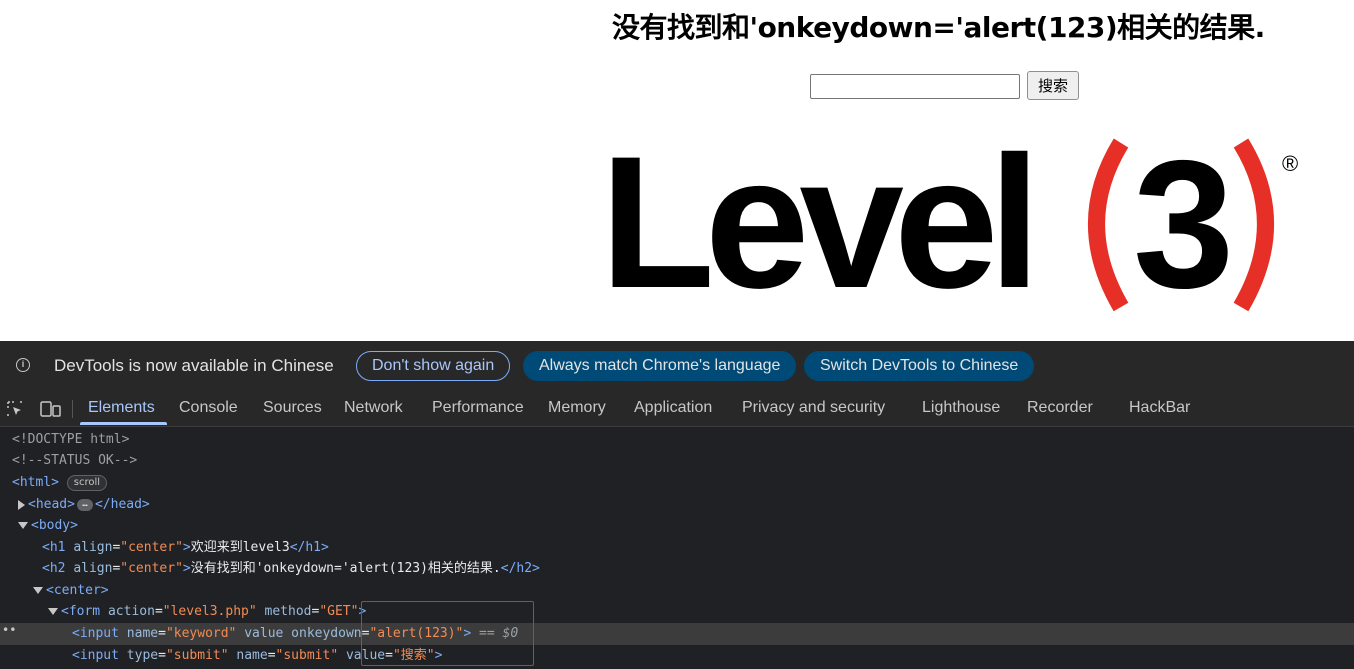 The width and height of the screenshot is (1354, 669). I want to click on dom-h1-close: </h1>, so click(309, 547).